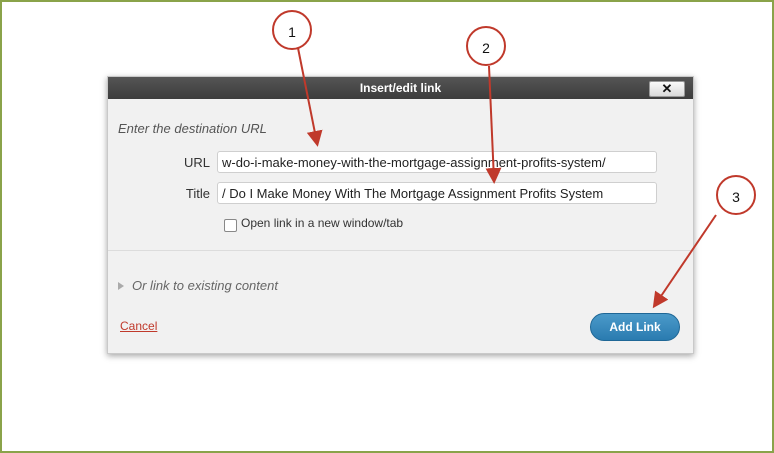 This screenshot has height=453, width=774. What do you see at coordinates (292, 30) in the screenshot?
I see `callout-1: 1` at bounding box center [292, 30].